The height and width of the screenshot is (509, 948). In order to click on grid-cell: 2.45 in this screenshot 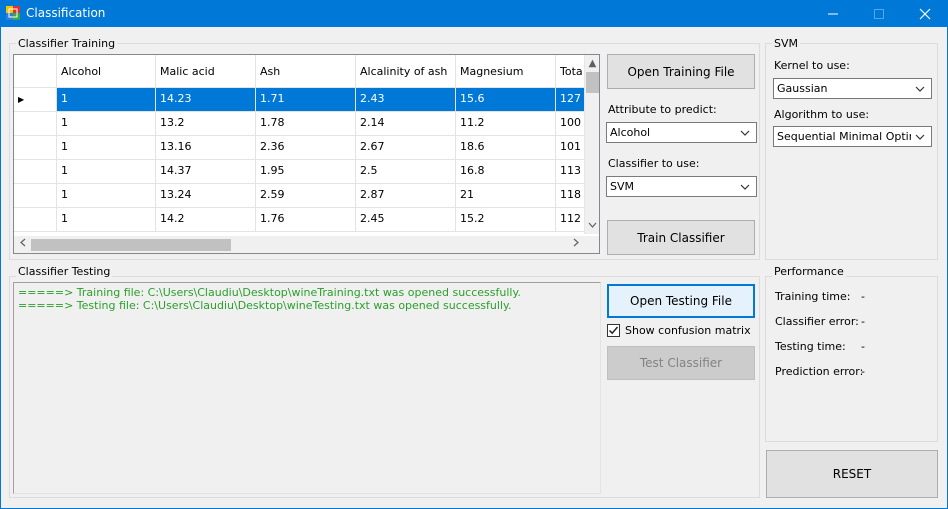, I will do `click(406, 220)`.